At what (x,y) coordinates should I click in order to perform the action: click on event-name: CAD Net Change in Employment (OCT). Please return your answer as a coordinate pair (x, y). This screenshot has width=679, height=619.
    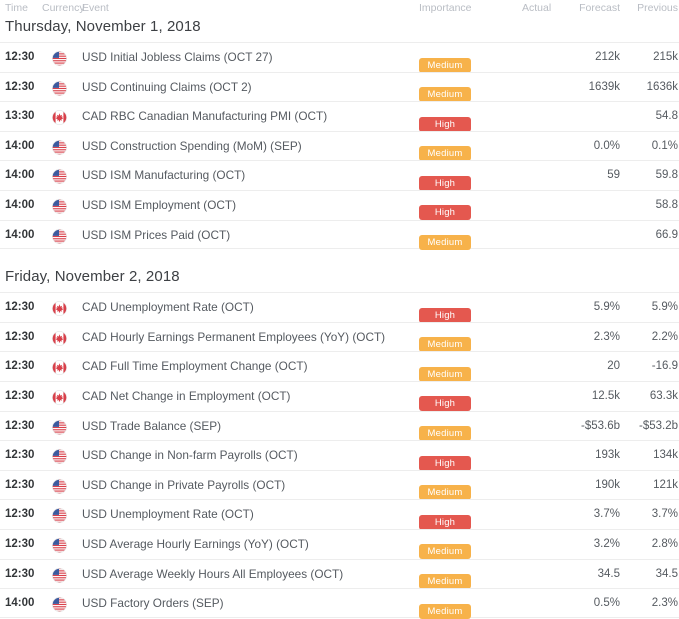
    Looking at the image, I should click on (186, 397).